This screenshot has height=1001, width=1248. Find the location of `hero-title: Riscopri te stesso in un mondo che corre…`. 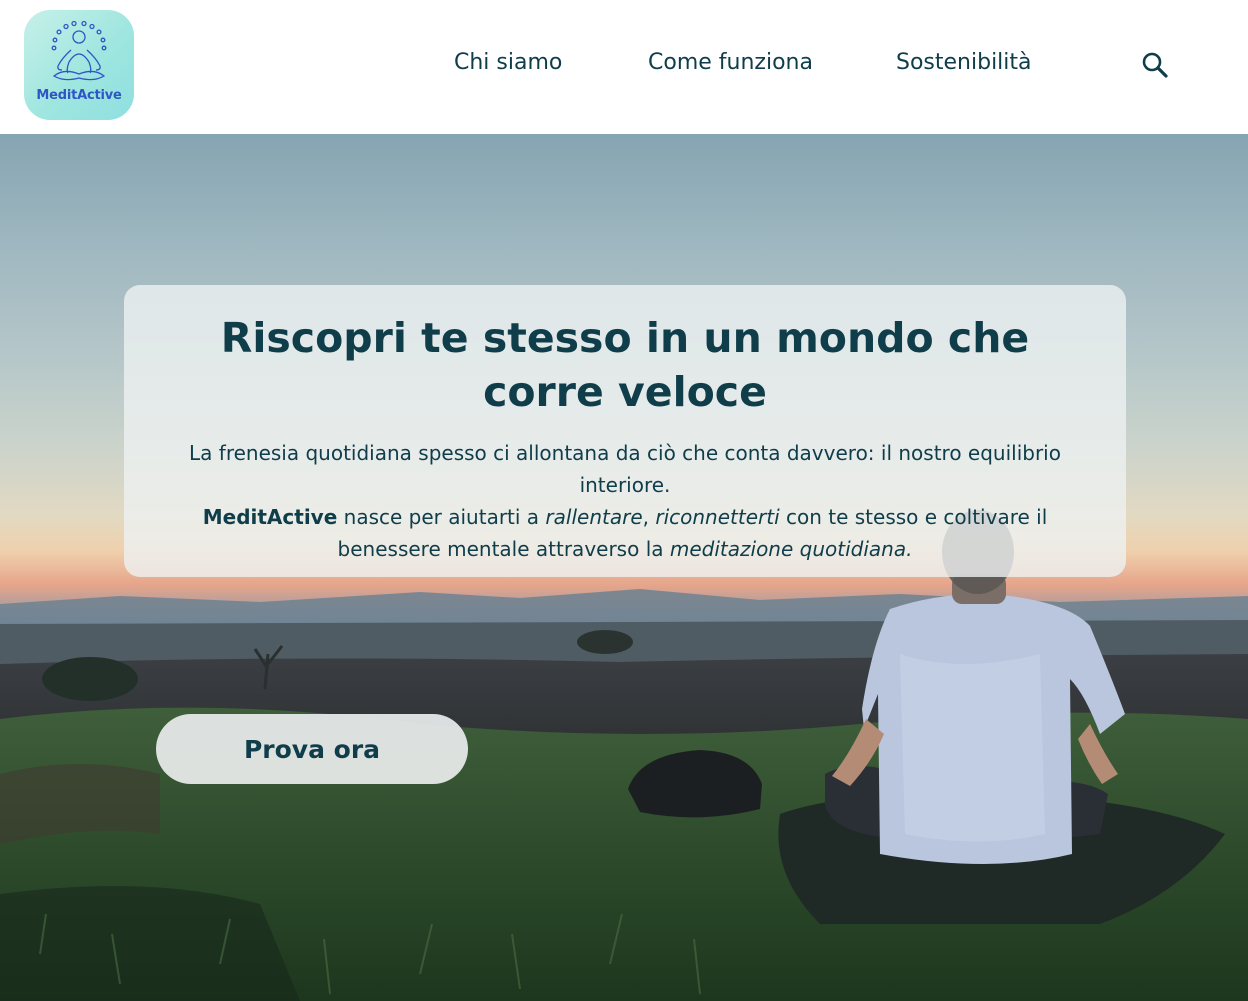

hero-title: Riscopri te stesso in un mondo che corre… is located at coordinates (625, 365).